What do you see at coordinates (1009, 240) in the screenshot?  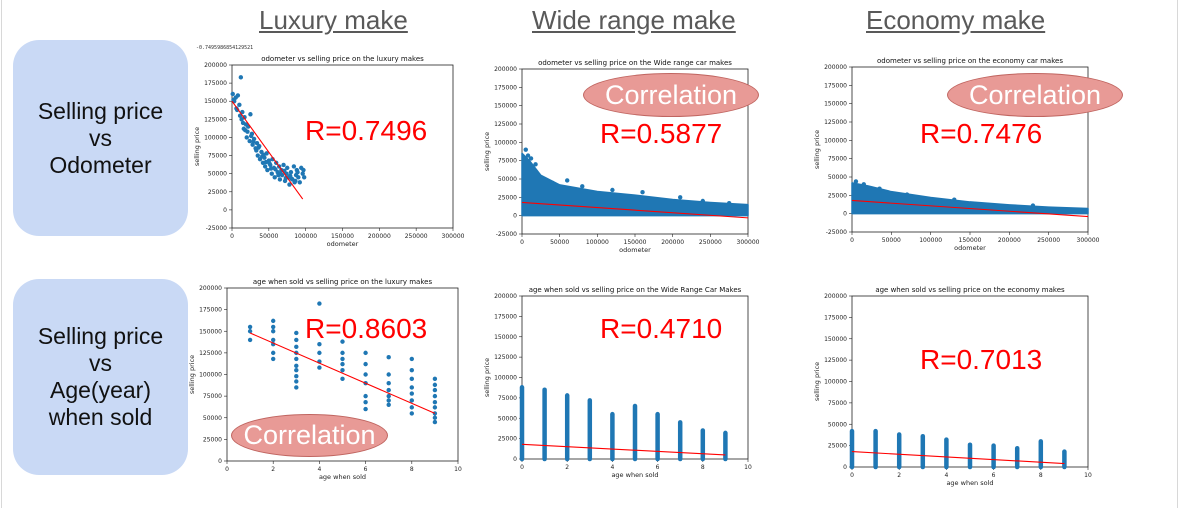 I see `x-tick-label: 200000` at bounding box center [1009, 240].